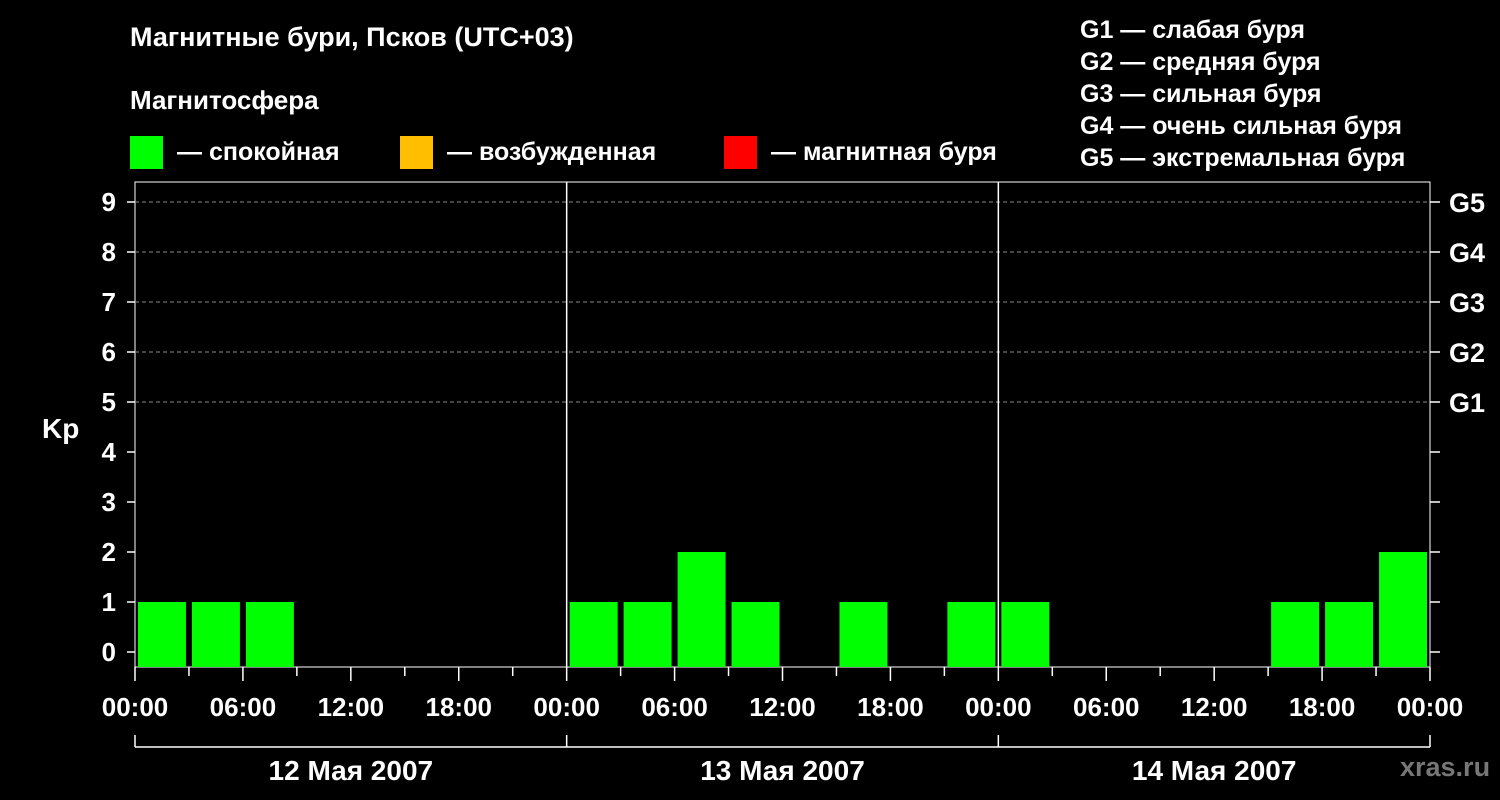 The image size is (1500, 800). Describe the element at coordinates (109, 252) in the screenshot. I see `y-tick-label: 8` at that location.